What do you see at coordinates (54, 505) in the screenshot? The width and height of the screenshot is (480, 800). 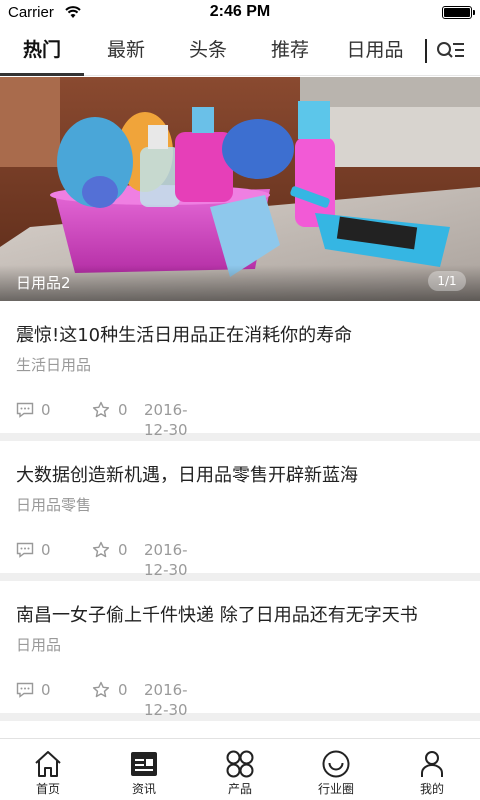 I see `article-category: 日用品零售` at bounding box center [54, 505].